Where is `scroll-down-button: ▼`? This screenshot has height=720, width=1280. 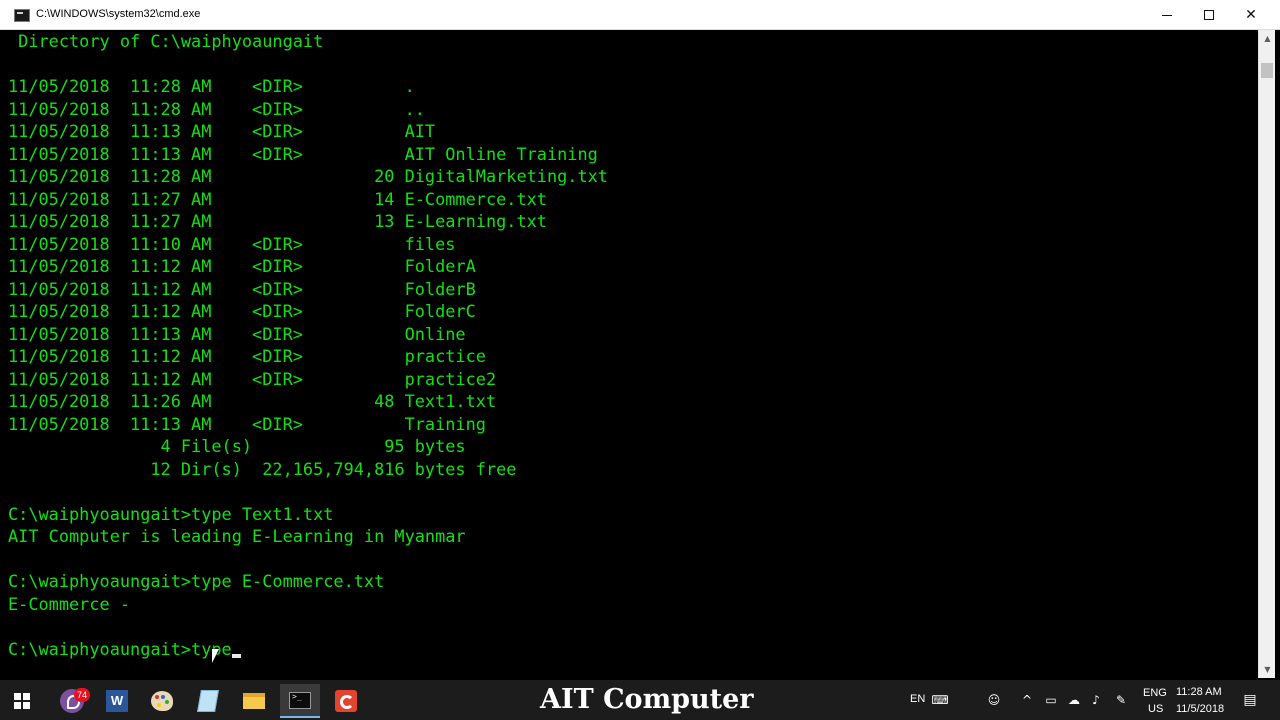 scroll-down-button: ▼ is located at coordinates (1267, 669).